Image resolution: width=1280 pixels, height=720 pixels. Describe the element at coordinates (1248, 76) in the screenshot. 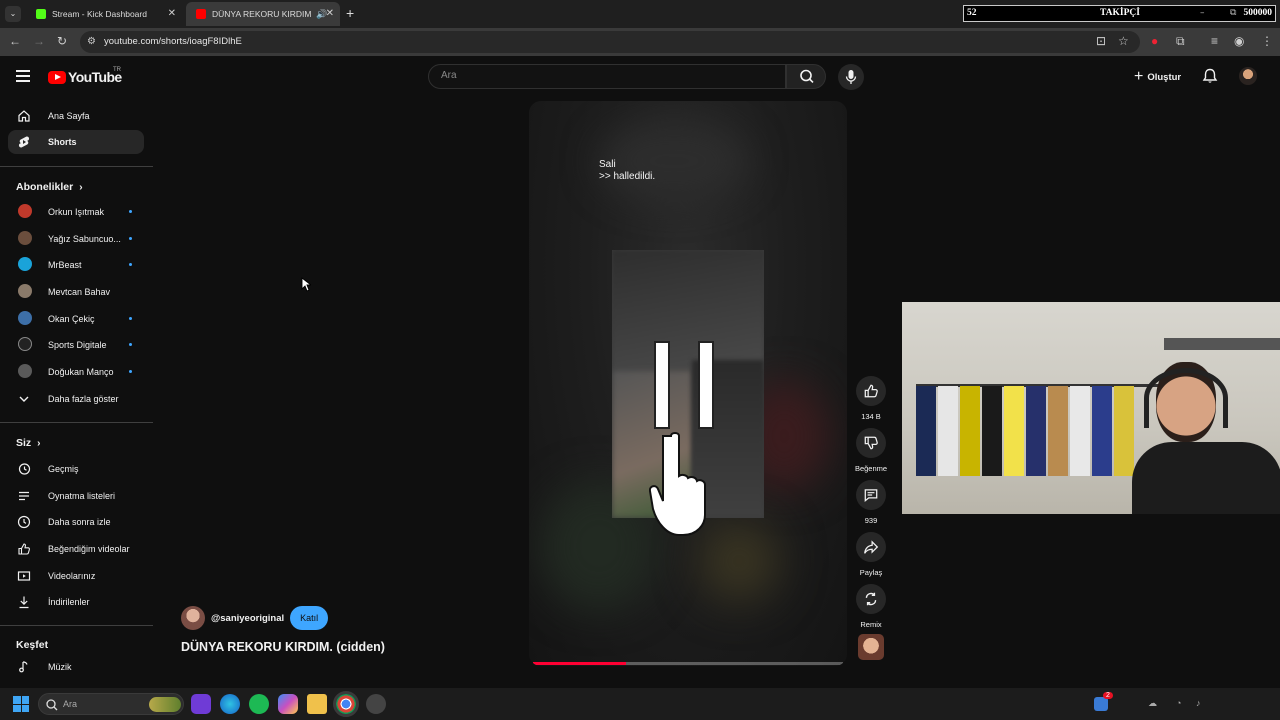

I see `account-avatar` at that location.